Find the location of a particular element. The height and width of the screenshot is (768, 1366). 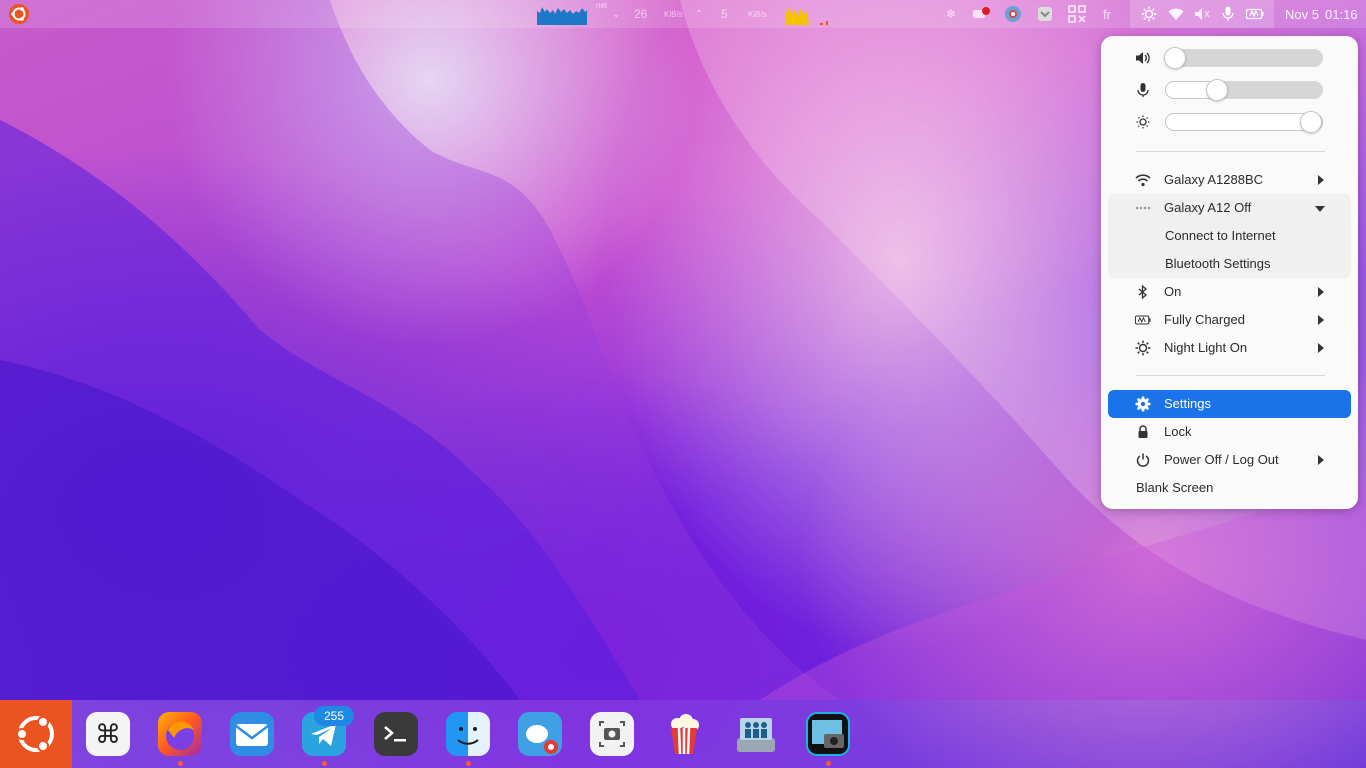

brightness-slider-row is located at coordinates (1229, 122).